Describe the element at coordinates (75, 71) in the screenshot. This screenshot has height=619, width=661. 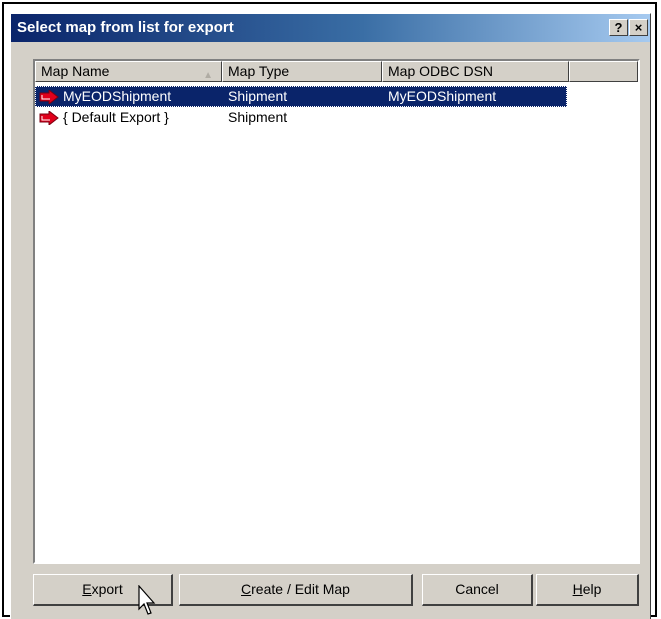
I see `column-label: Map Name` at that location.